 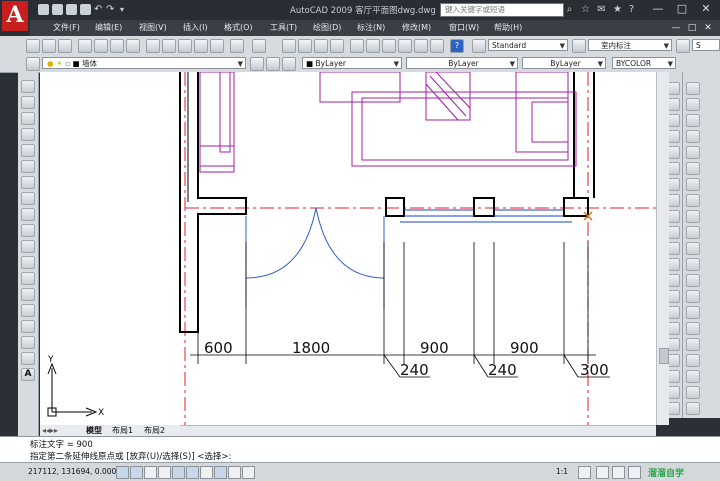 I want to click on block-editor-icon, so click(x=217, y=46).